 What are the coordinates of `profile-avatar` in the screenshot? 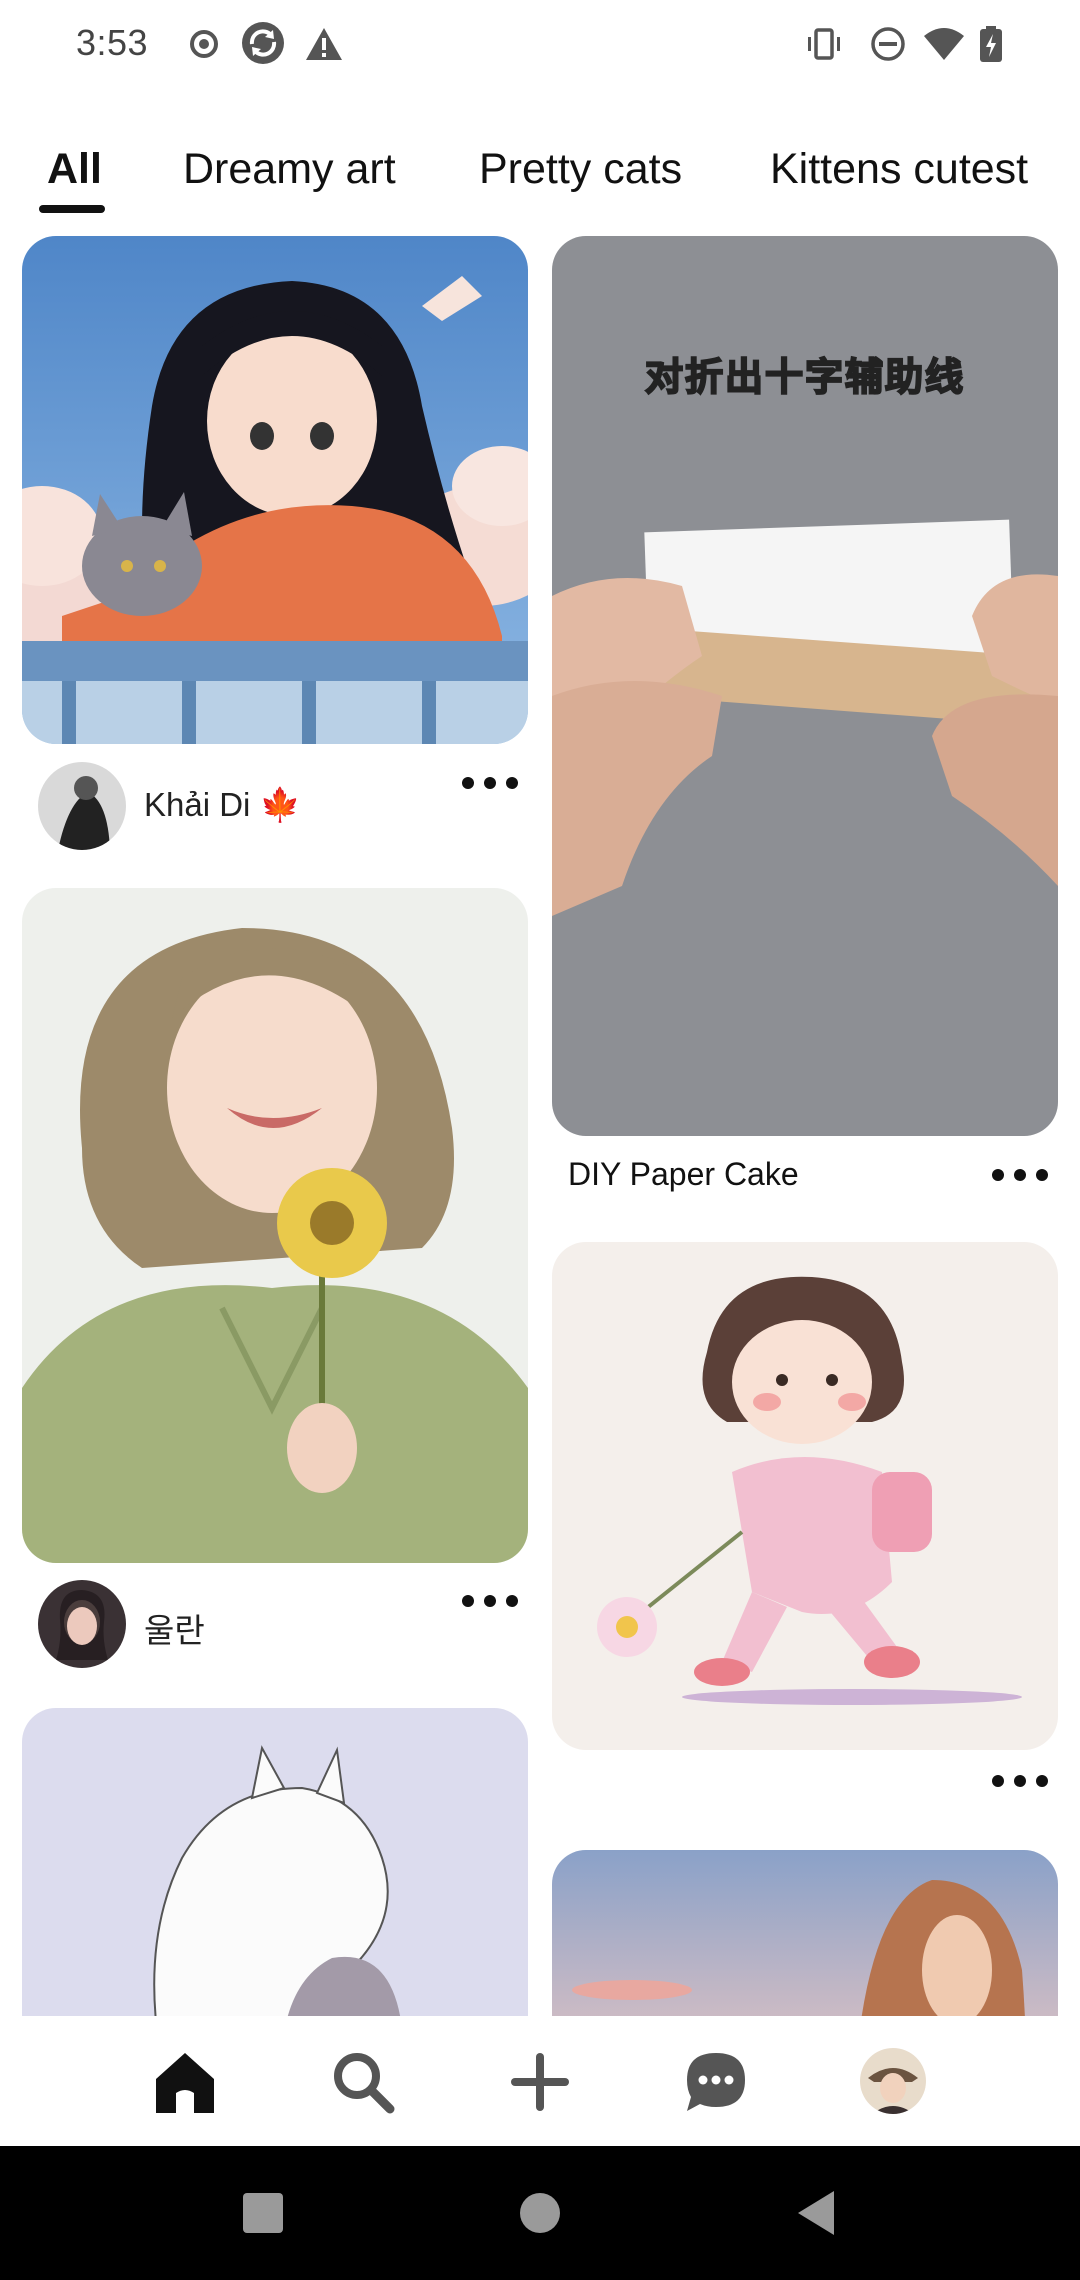 It's located at (893, 2081).